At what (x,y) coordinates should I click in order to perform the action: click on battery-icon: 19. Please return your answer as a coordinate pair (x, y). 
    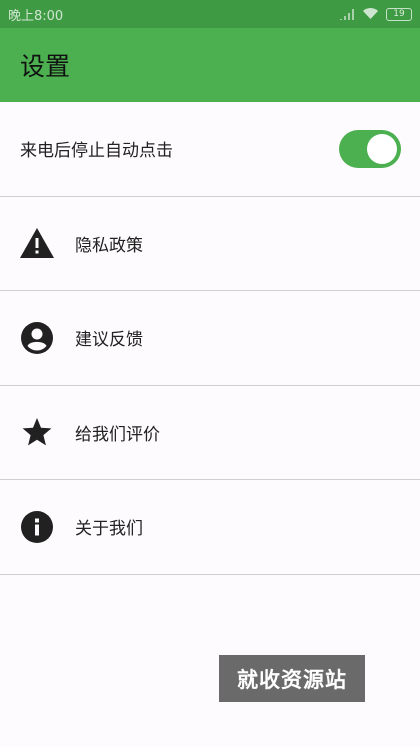
    Looking at the image, I should click on (399, 14).